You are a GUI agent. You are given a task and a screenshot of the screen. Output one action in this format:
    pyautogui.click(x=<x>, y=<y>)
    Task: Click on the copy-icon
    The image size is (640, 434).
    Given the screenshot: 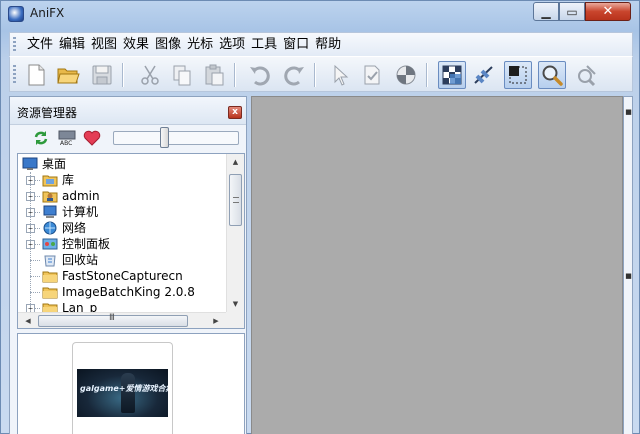 What is the action you would take?
    pyautogui.click(x=182, y=75)
    